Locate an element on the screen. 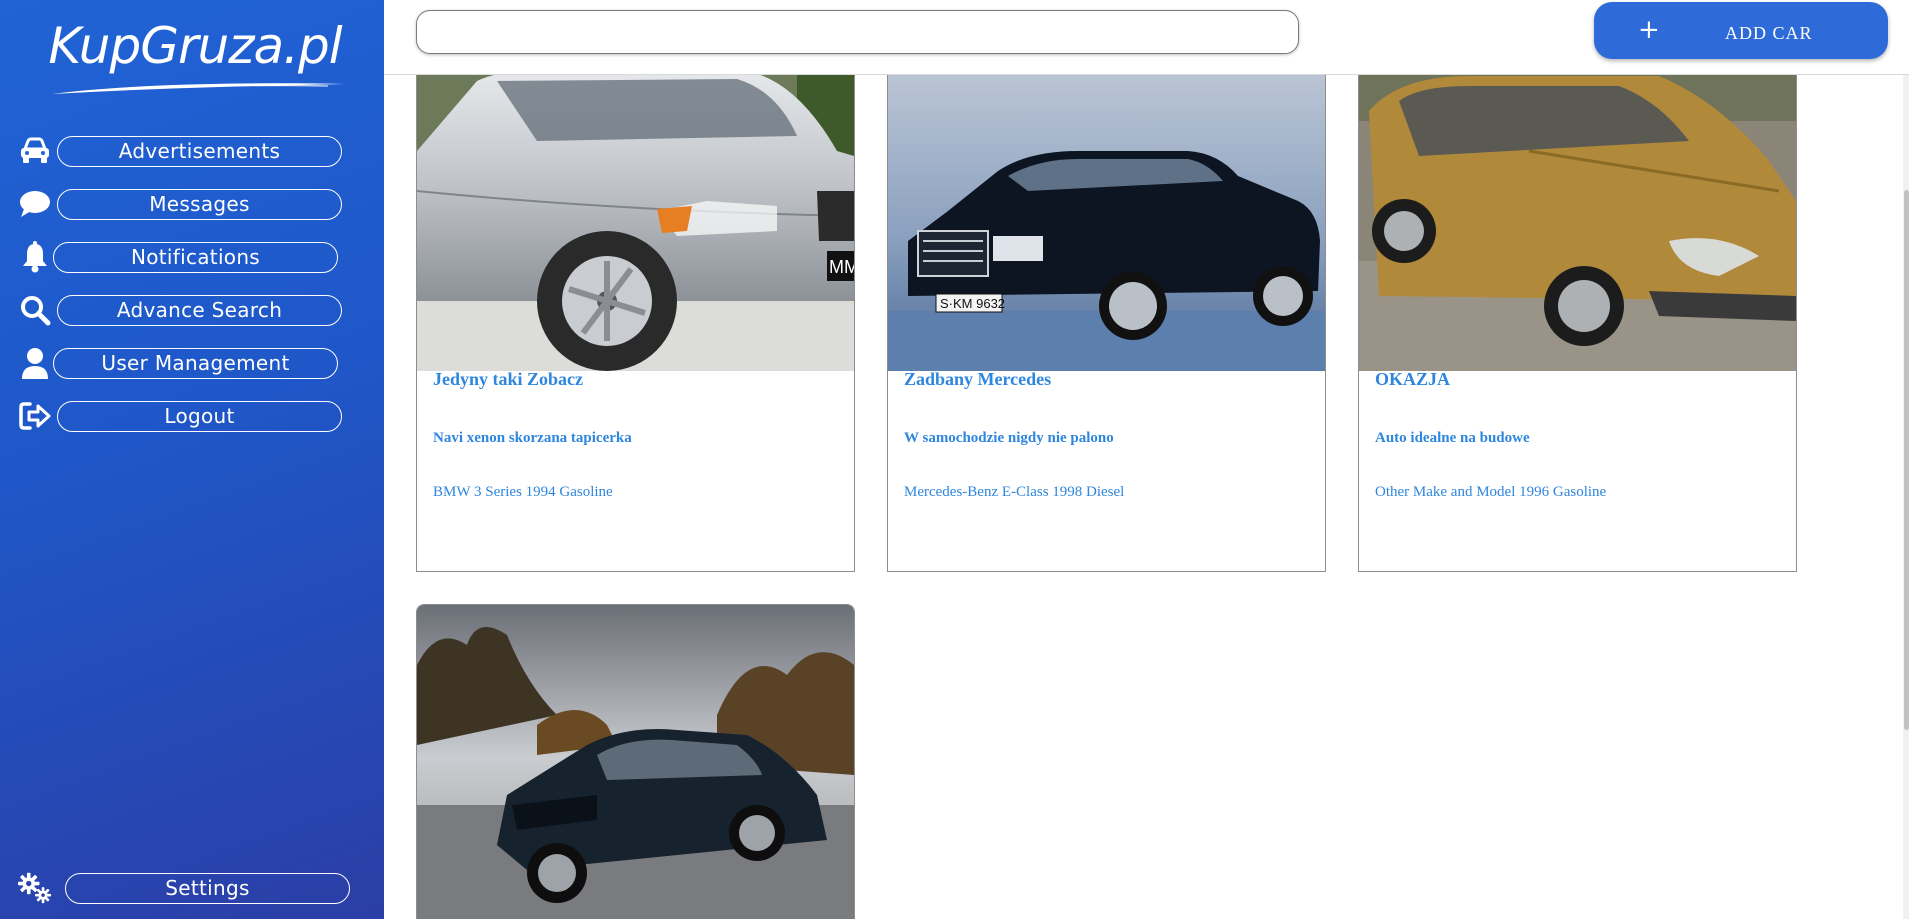  car-icon is located at coordinates (35, 151).